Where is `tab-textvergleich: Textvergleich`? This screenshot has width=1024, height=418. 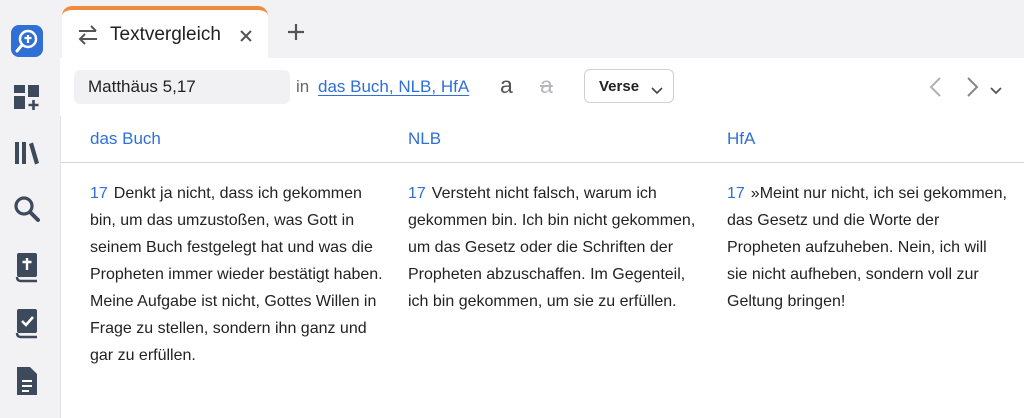
tab-textvergleich: Textvergleich is located at coordinates (165, 32).